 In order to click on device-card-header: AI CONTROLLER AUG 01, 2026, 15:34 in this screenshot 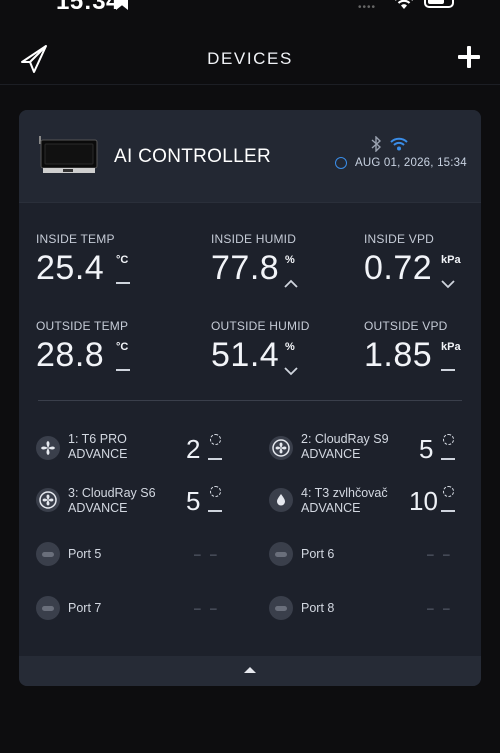, I will do `click(250, 156)`.